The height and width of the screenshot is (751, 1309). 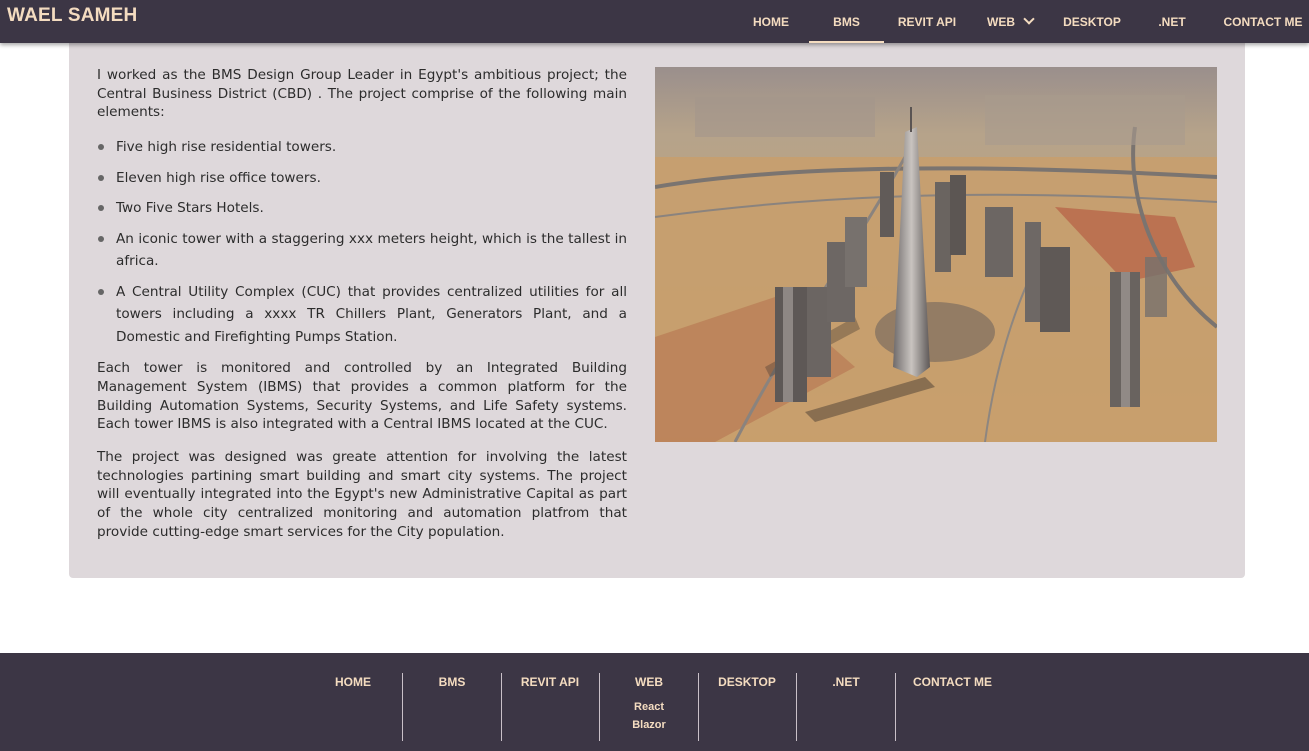 What do you see at coordinates (649, 682) in the screenshot?
I see `footer-link-web: WEB` at bounding box center [649, 682].